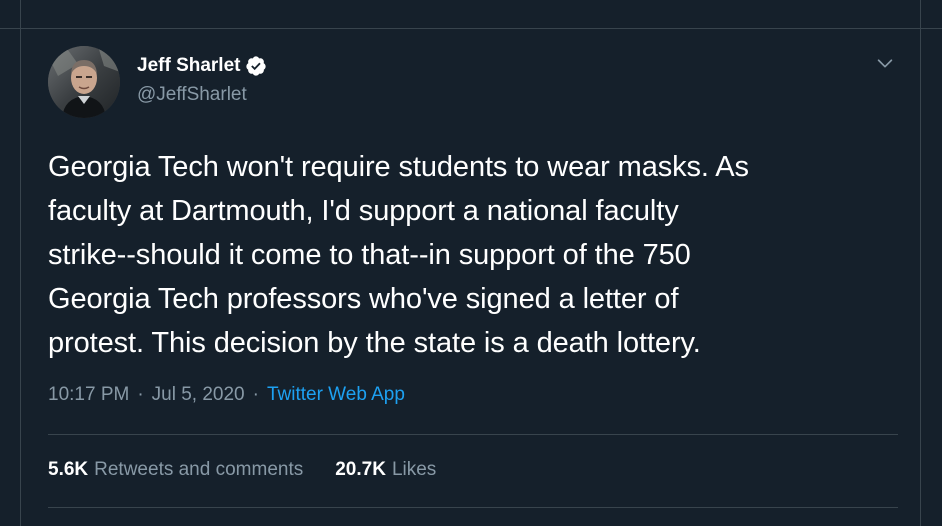 Image resolution: width=942 pixels, height=526 pixels. I want to click on author-name-row: Jeff Sharlet, so click(202, 66).